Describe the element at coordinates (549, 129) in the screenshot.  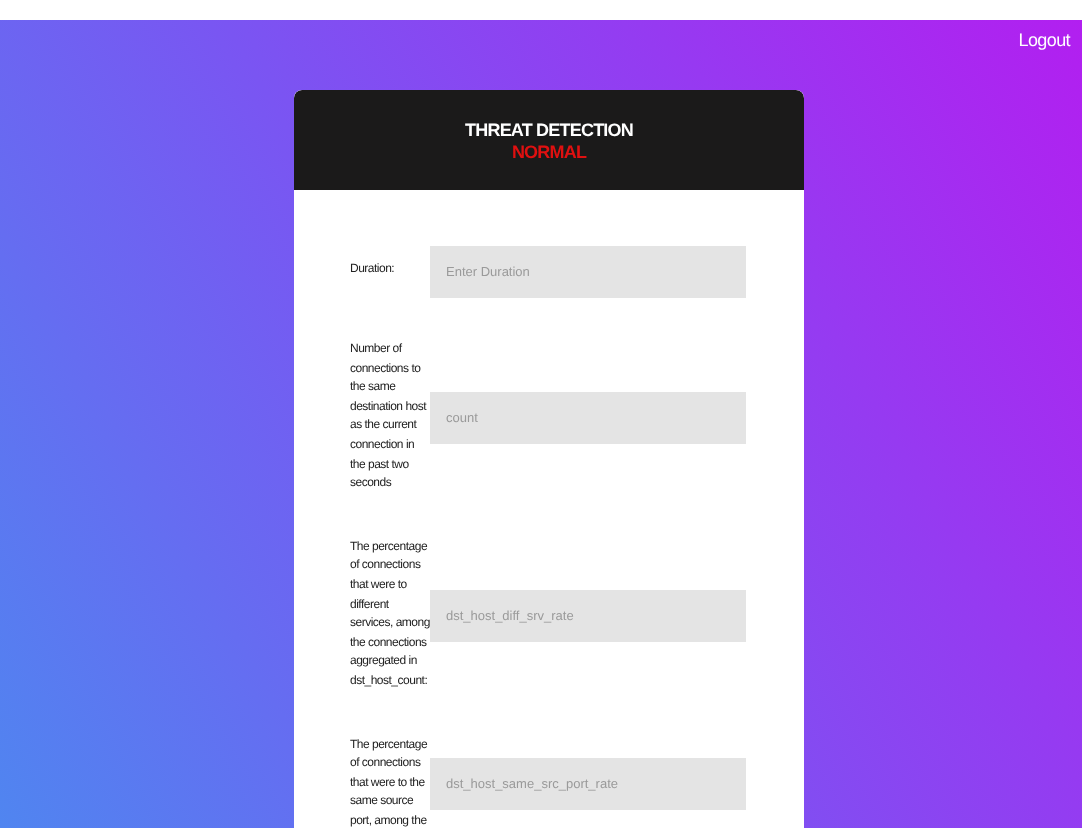
I see `card-title: THREAT DETECTION` at that location.